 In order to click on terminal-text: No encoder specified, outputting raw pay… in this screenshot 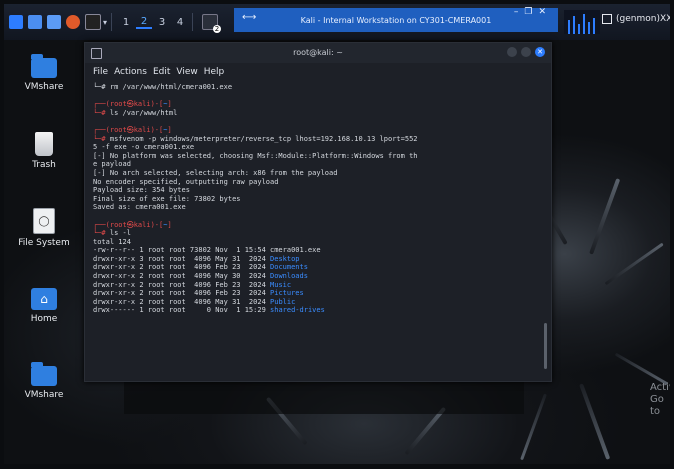, I will do `click(186, 181)`.